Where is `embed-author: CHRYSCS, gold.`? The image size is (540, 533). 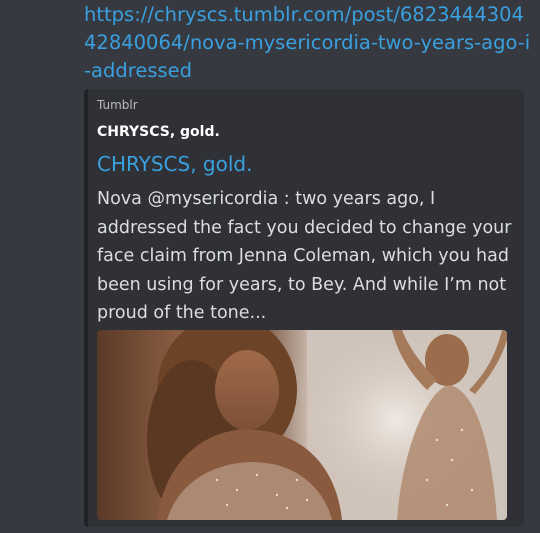 embed-author: CHRYSCS, gold. is located at coordinates (158, 132).